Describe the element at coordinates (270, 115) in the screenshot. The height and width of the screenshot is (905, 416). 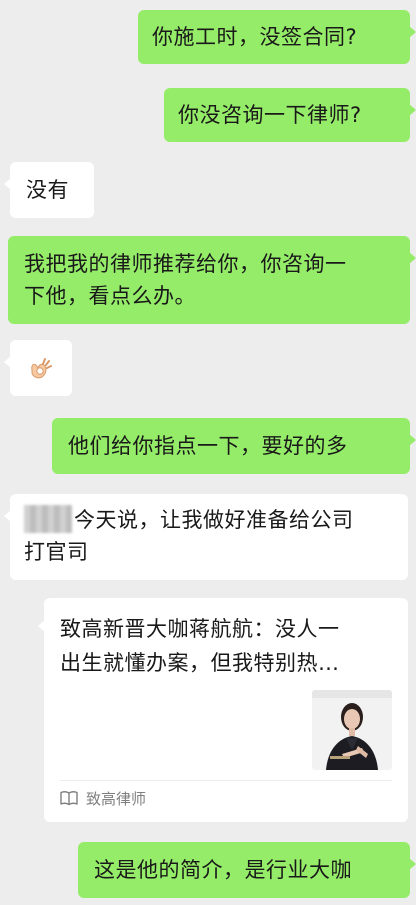
I see `message-text: 你没咨询一下律师?` at that location.